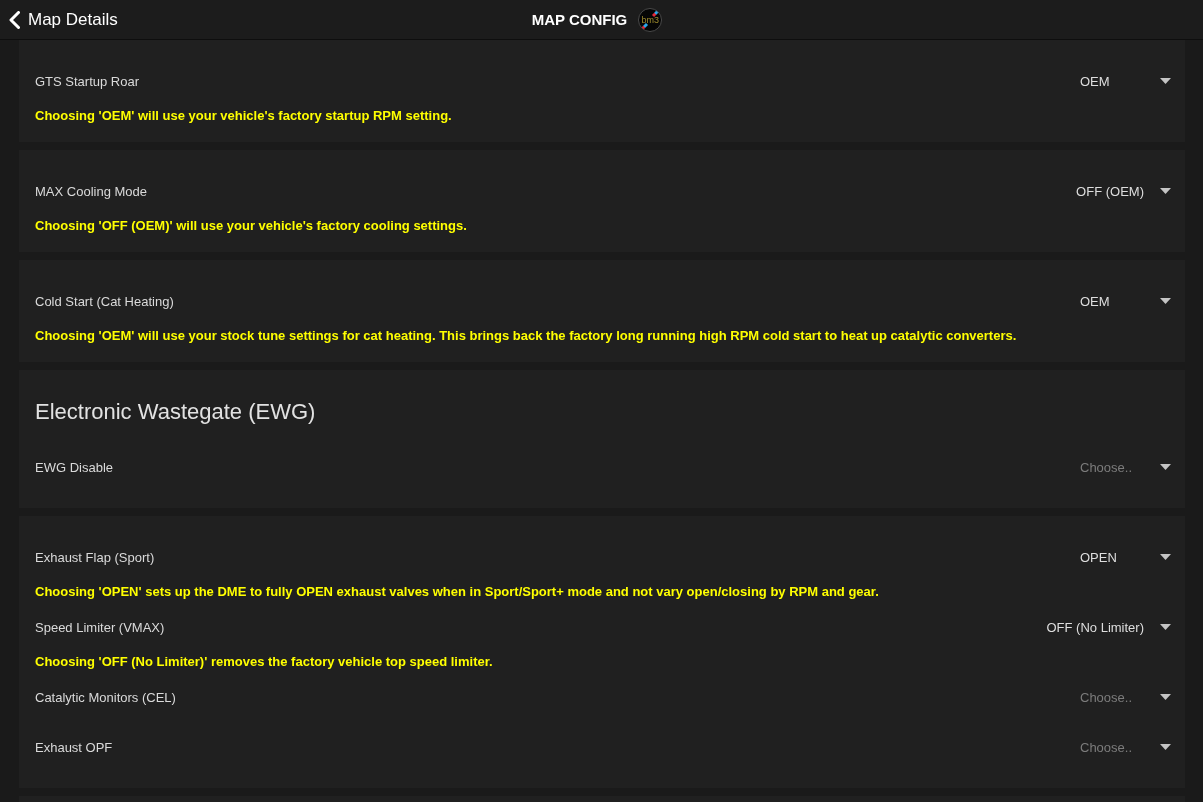  I want to click on page-title: MAP CONFIG, so click(579, 19).